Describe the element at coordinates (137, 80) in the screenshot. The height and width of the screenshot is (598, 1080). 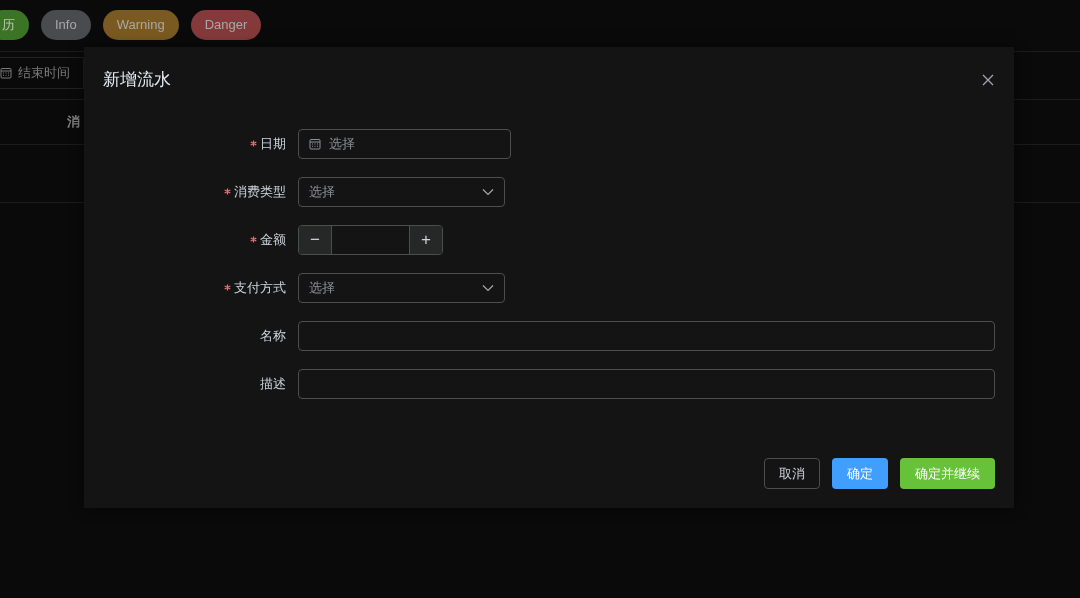
I see `dialog-title: 新增流水` at that location.